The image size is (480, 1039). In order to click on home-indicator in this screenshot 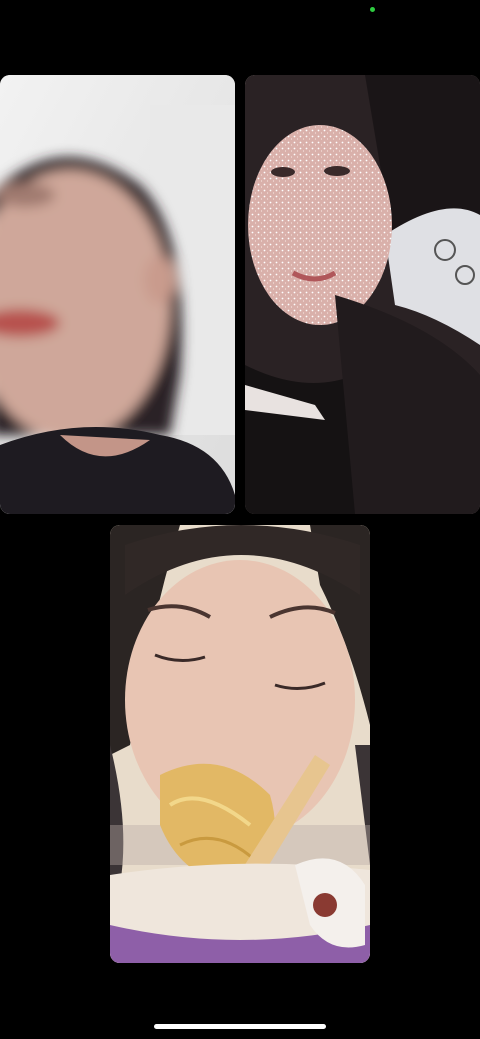, I will do `click(240, 1026)`.